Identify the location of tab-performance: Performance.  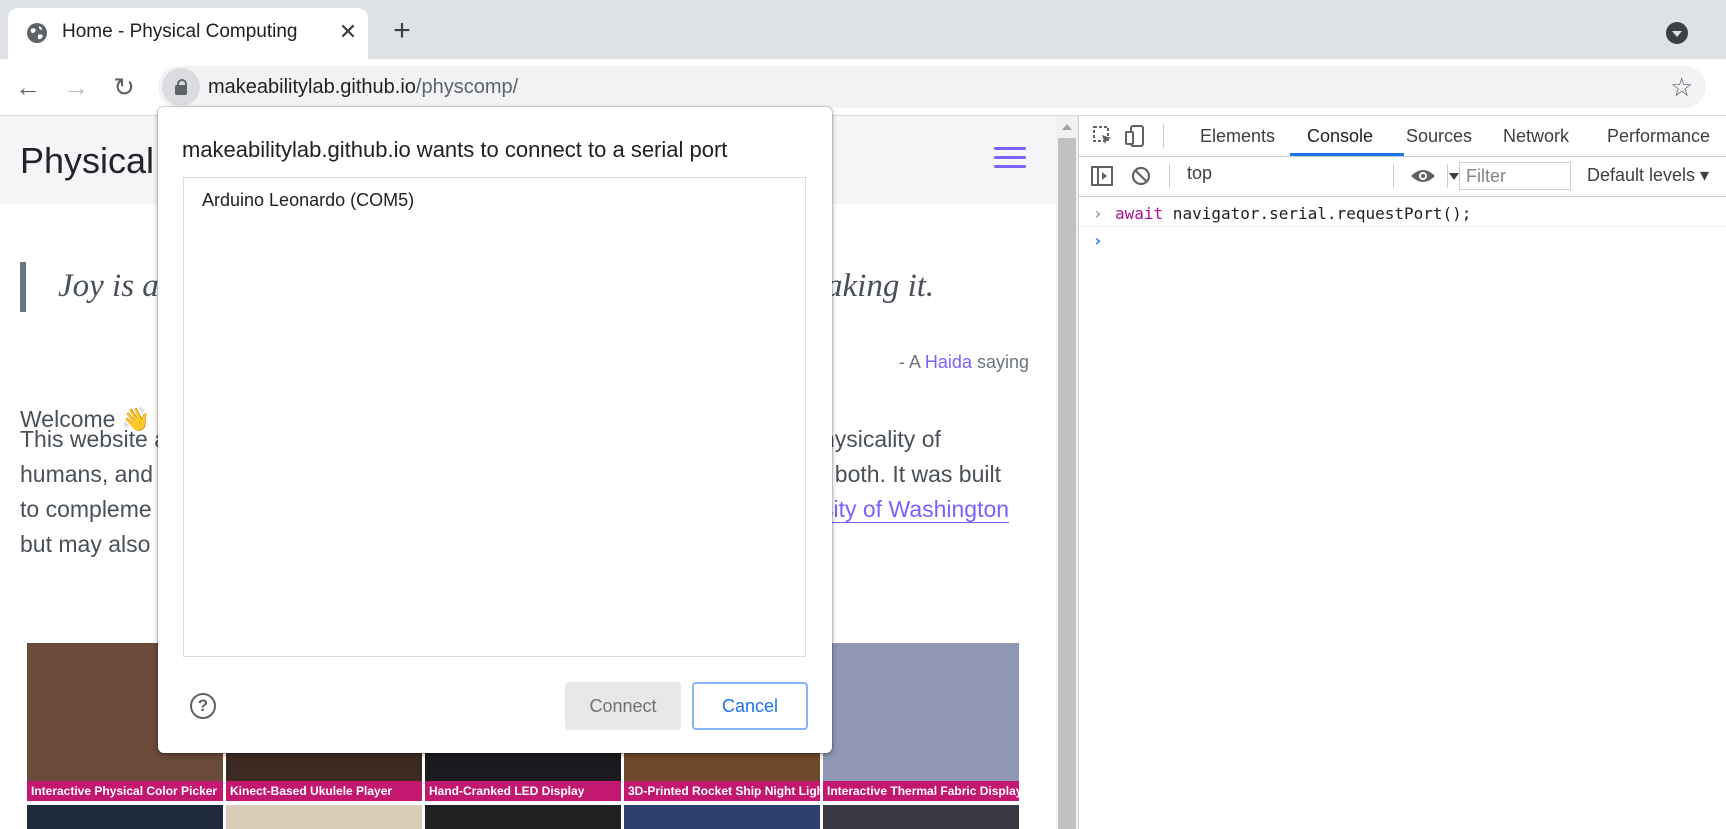
(1658, 136).